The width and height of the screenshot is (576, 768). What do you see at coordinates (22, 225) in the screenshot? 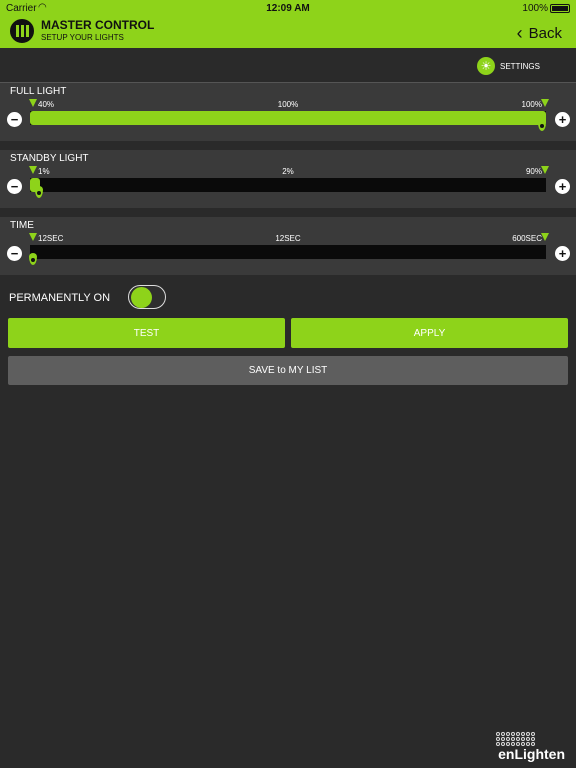
I see `time-label: TIME` at bounding box center [22, 225].